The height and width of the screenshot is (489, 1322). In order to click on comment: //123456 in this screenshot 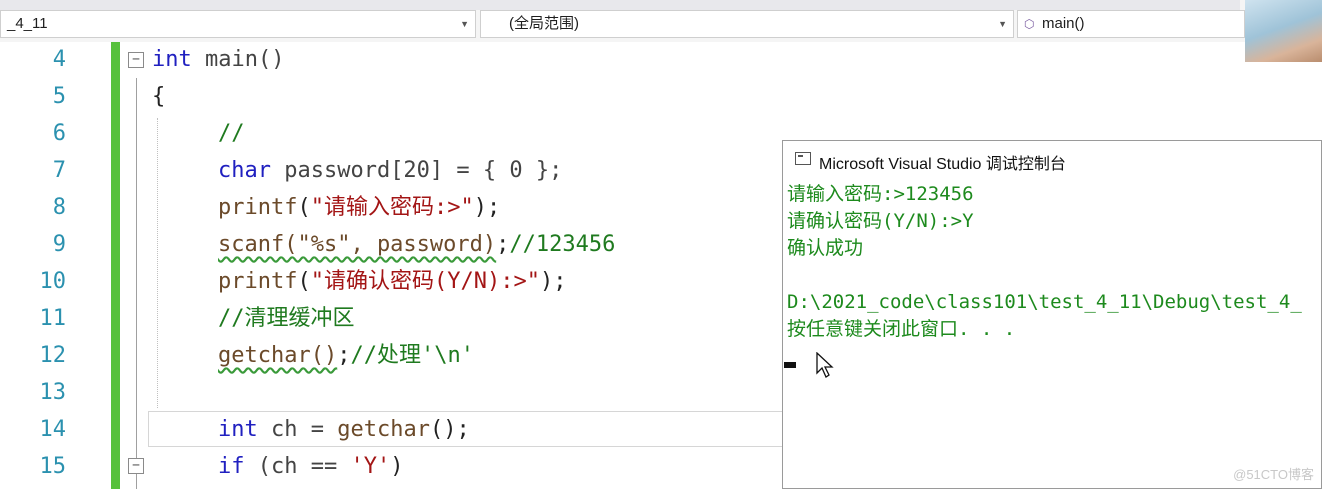, I will do `click(562, 244)`.